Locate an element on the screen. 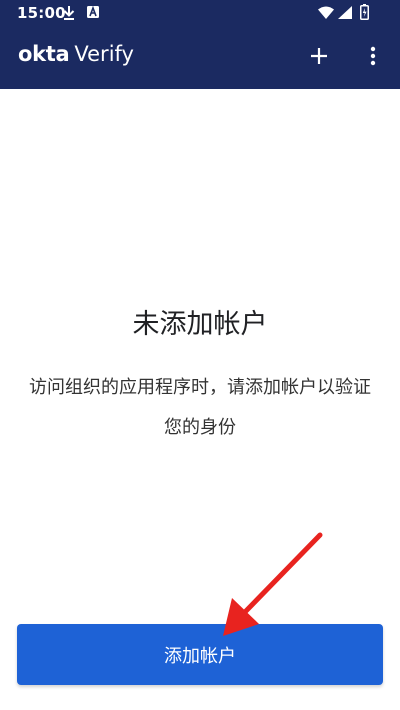  top-bar: 15:00 okta Verify is located at coordinates (200, 44).